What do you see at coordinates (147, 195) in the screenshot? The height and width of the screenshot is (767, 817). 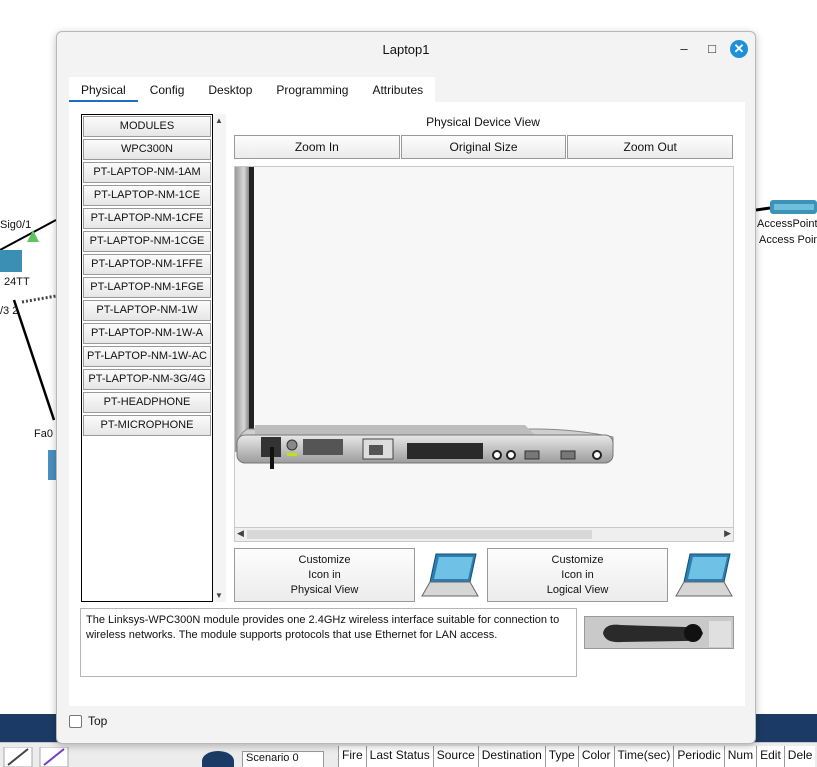 I see `module-item: PT-LAPTOP-NM-1CE` at bounding box center [147, 195].